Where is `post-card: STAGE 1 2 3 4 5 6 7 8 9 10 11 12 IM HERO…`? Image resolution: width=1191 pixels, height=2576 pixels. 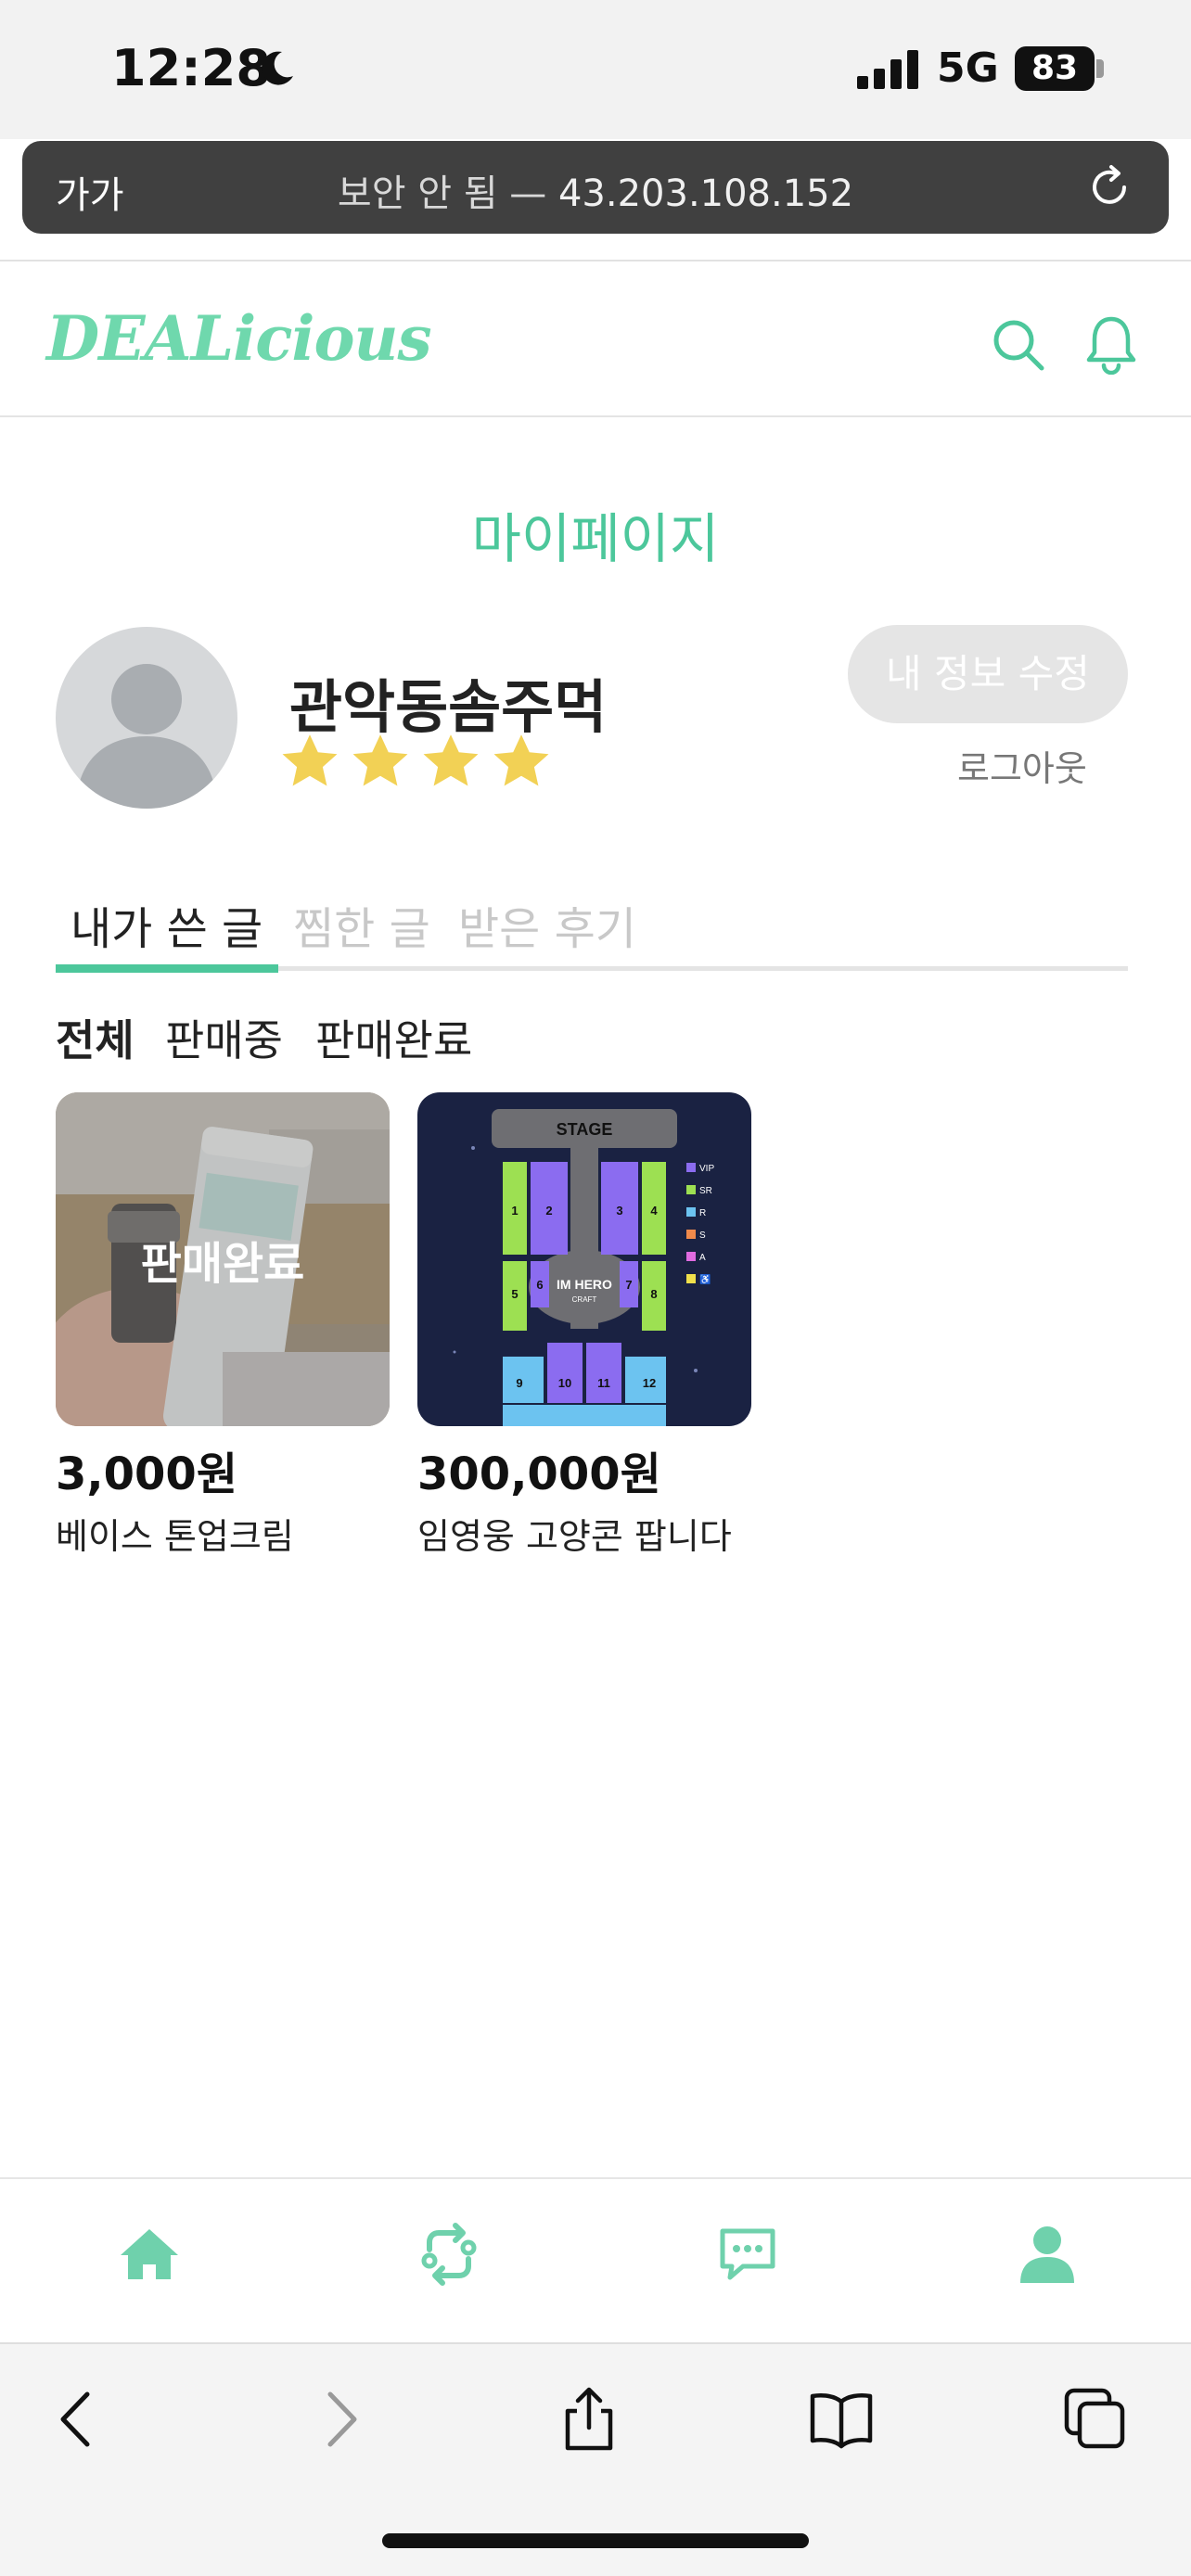 post-card: STAGE 1 2 3 4 5 6 7 8 9 10 11 12 IM HERO… is located at coordinates (584, 1325).